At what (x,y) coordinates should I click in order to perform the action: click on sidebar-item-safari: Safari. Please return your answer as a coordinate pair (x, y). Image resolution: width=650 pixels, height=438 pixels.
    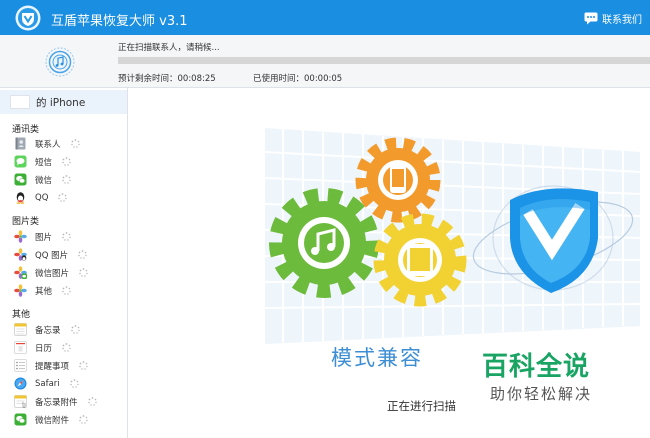
    Looking at the image, I should click on (46, 383).